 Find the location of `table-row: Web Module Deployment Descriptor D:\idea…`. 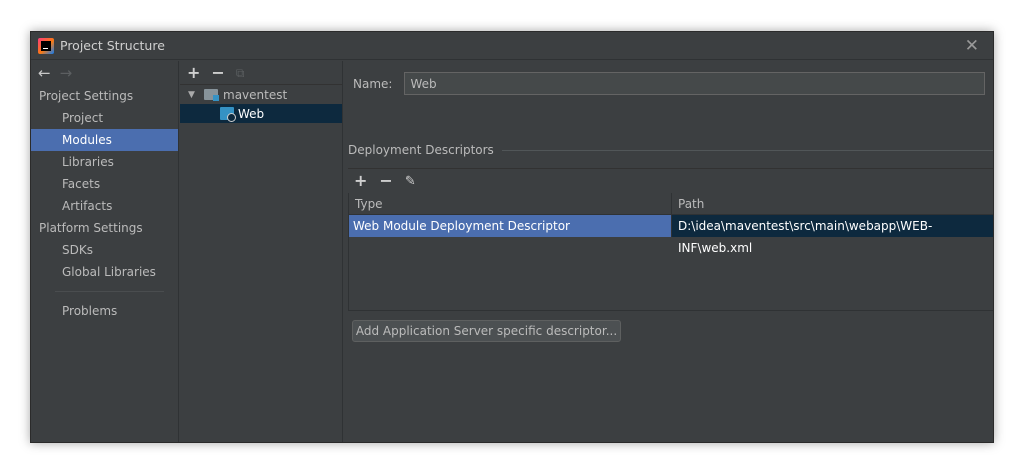

table-row: Web Module Deployment Descriptor D:\idea… is located at coordinates (671, 235).